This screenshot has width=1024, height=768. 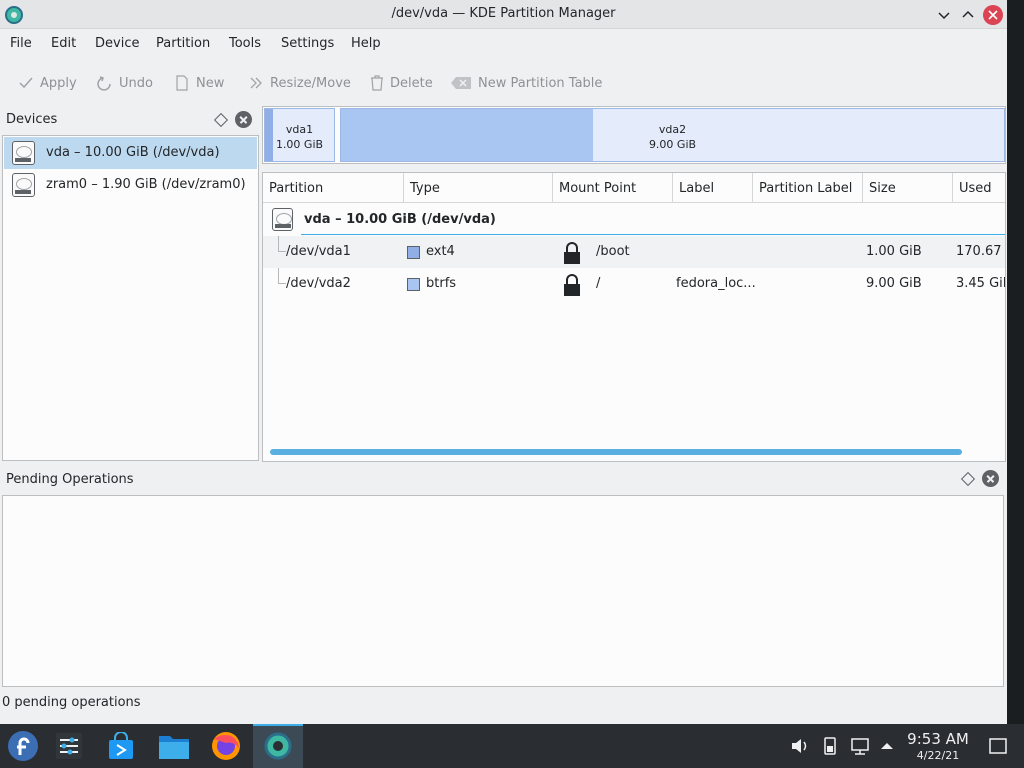 I want to click on new-partition-table-label: New Partition Table, so click(x=540, y=83).